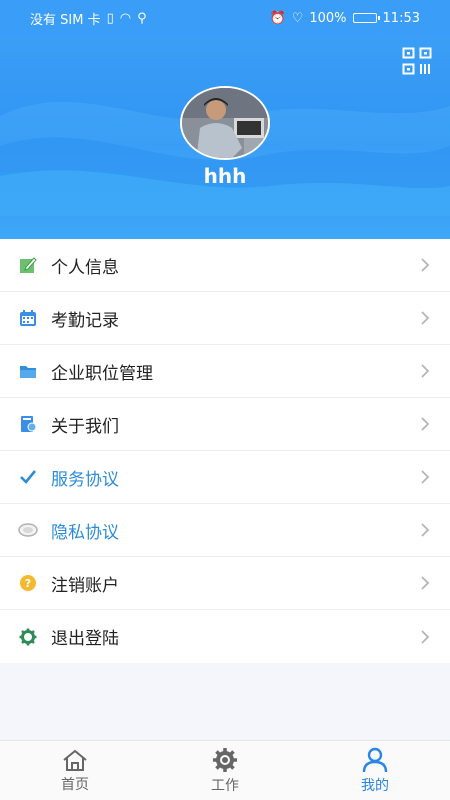  I want to click on book-icon, so click(28, 424).